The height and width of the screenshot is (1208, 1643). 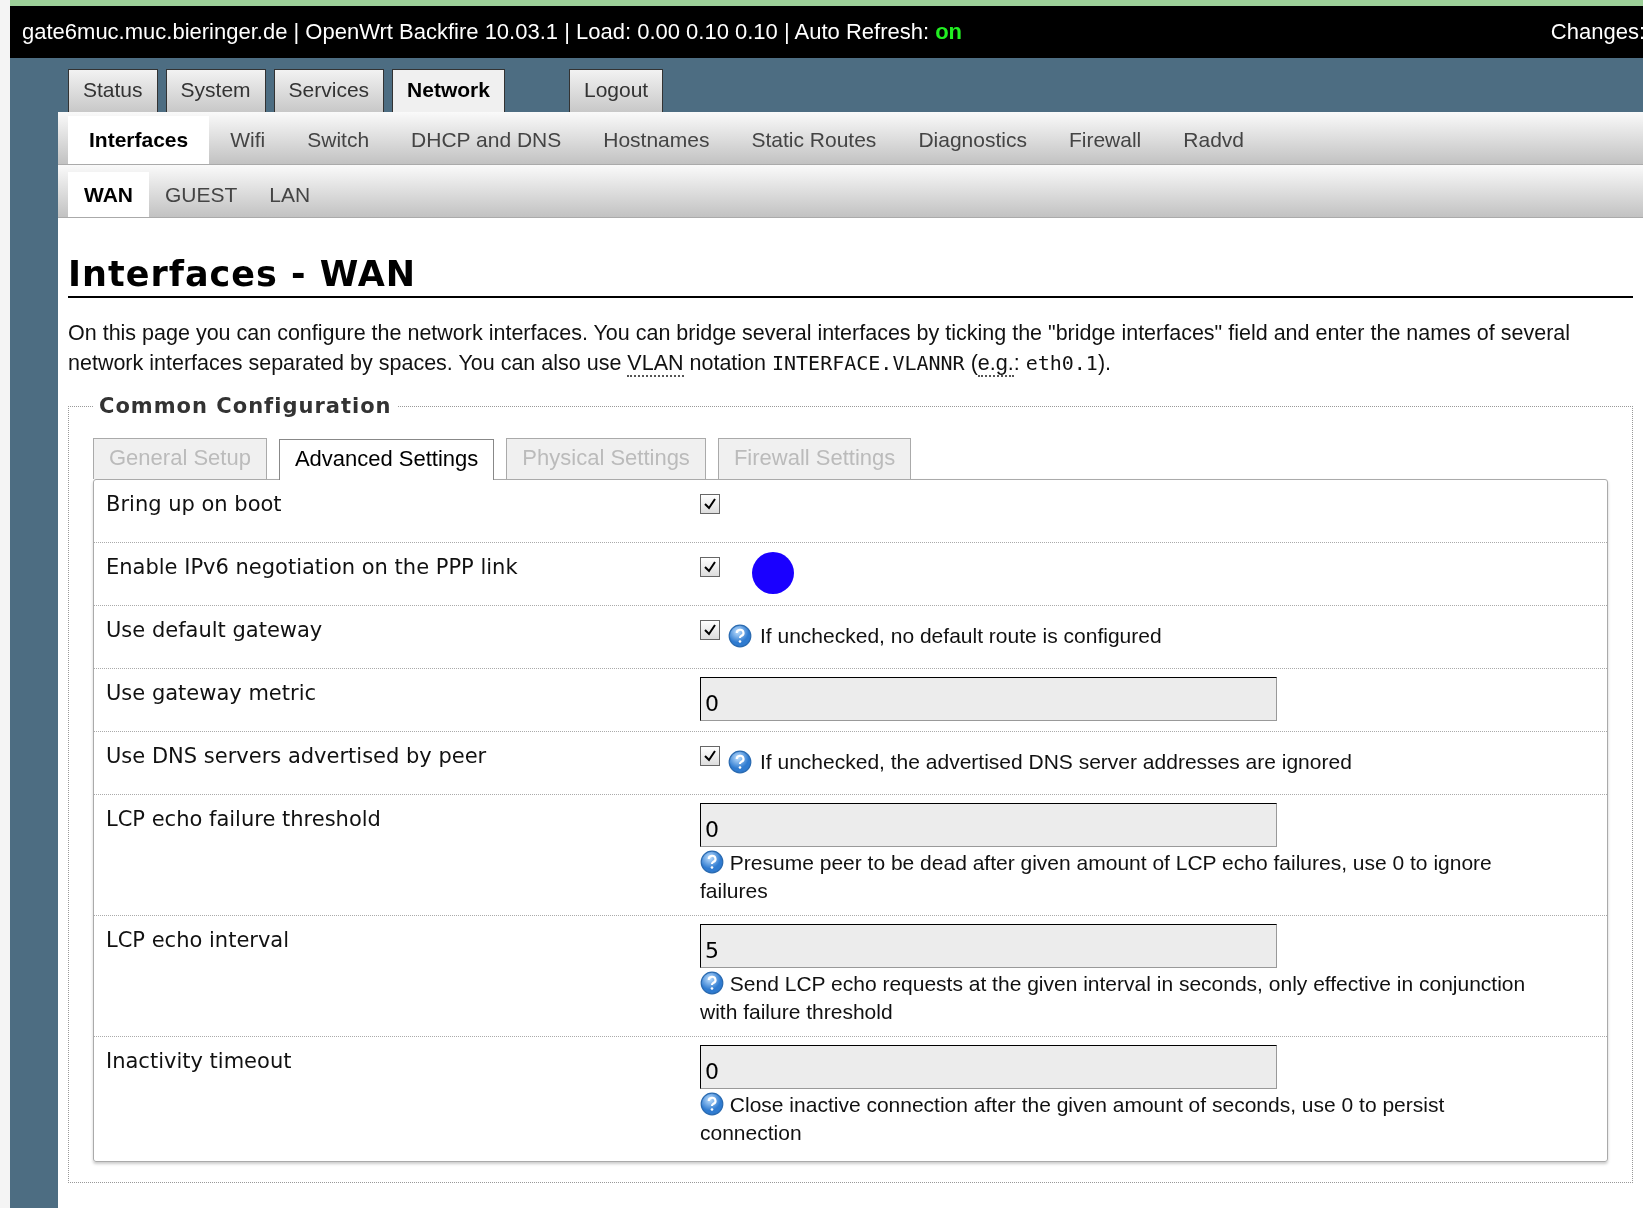 I want to click on input-field: 5, so click(x=988, y=946).